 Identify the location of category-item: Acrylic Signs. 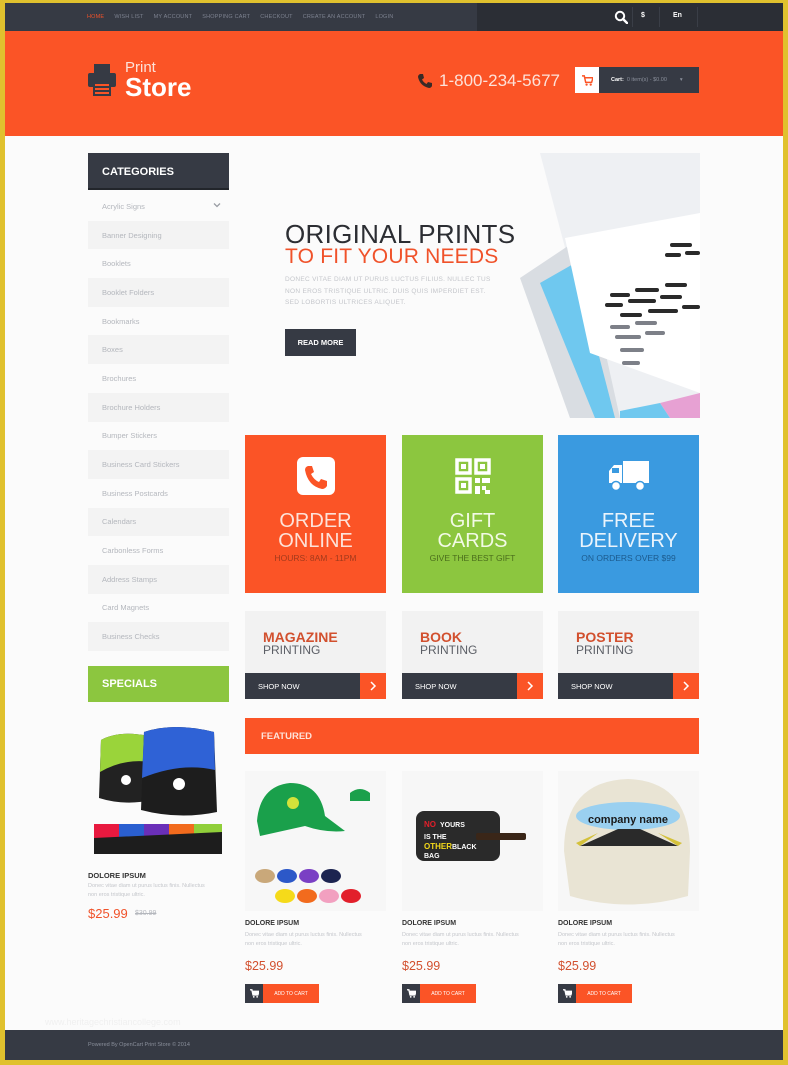
(158, 206).